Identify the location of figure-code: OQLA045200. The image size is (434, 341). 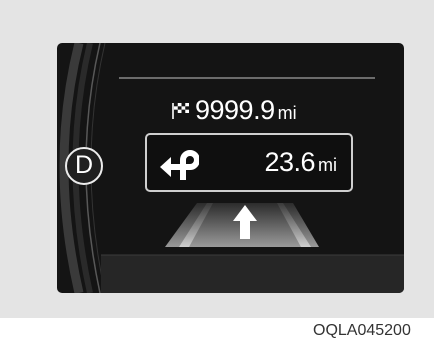
(362, 330).